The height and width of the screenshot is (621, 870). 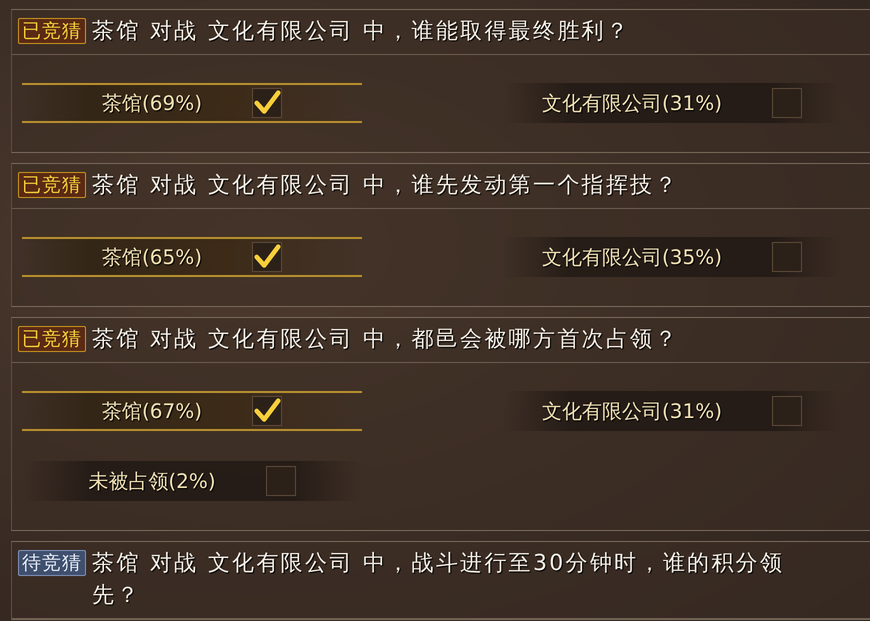 I want to click on question-text: 茶馆 对战 文化有限公司 中，谁先发动第一个指挥技？, so click(x=386, y=186).